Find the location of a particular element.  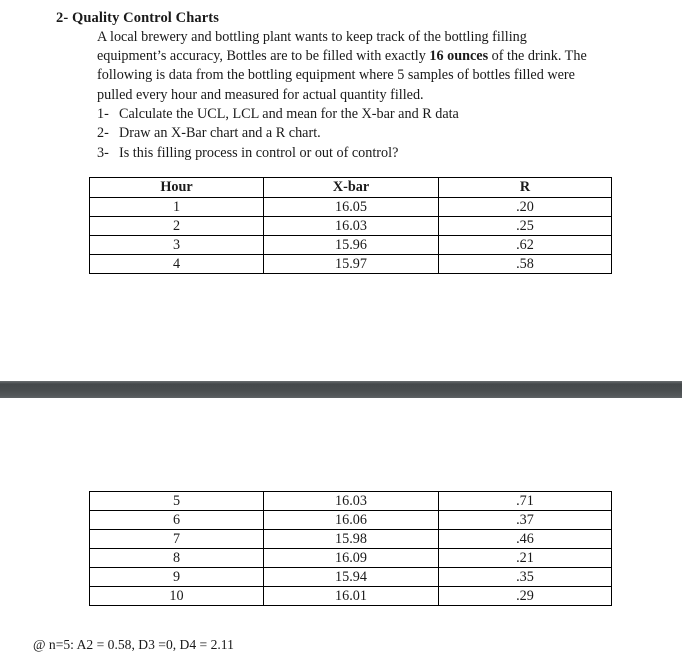

cell-xbar: 15.94 is located at coordinates (351, 577).